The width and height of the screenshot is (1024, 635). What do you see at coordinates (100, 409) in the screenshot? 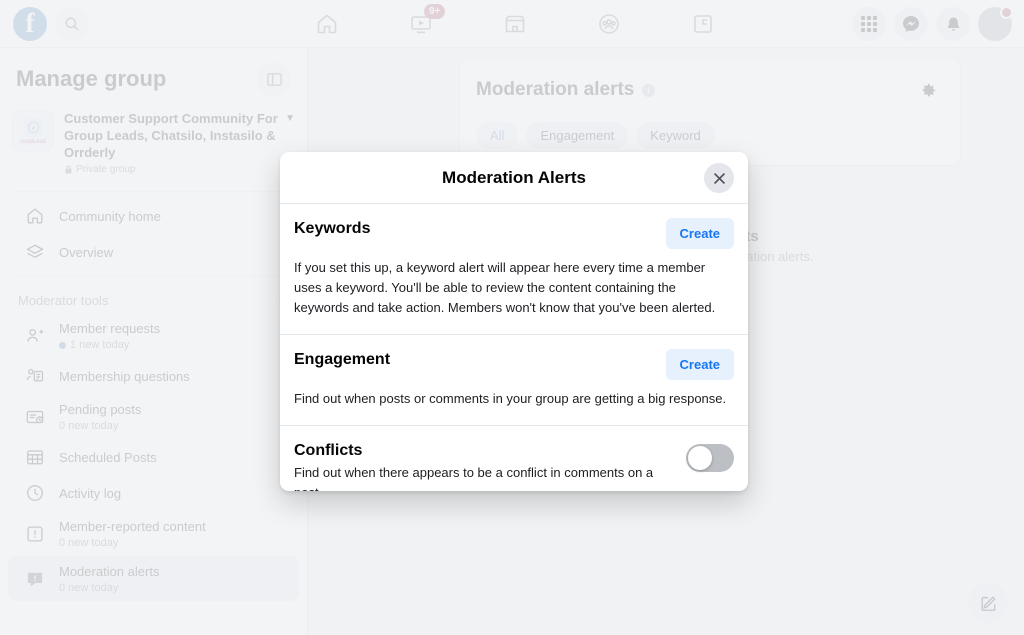
I see `sidebar-item-label: Pending posts` at bounding box center [100, 409].